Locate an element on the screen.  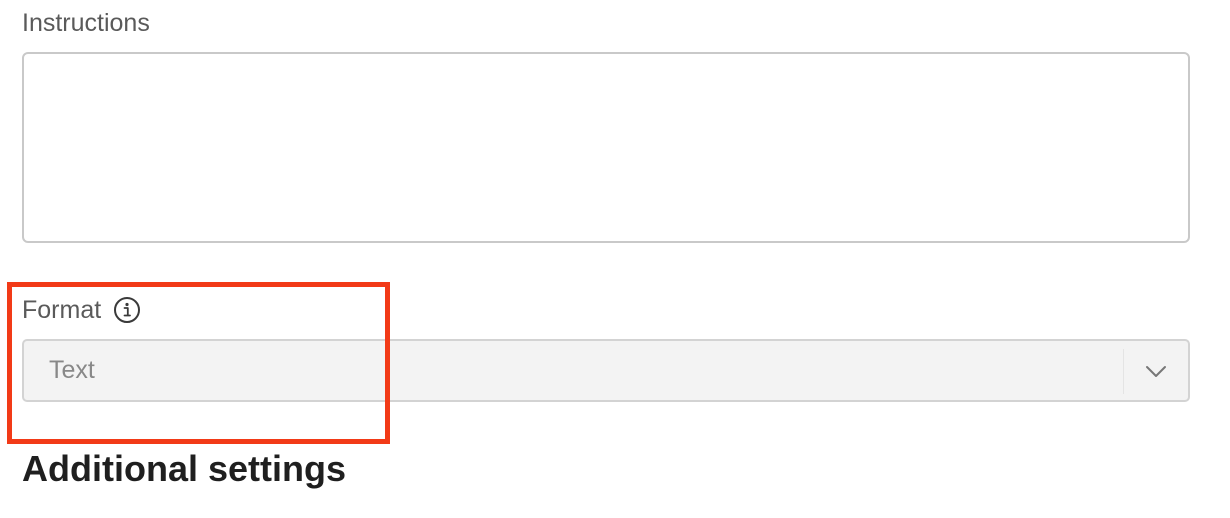
select-divider is located at coordinates (1123, 371).